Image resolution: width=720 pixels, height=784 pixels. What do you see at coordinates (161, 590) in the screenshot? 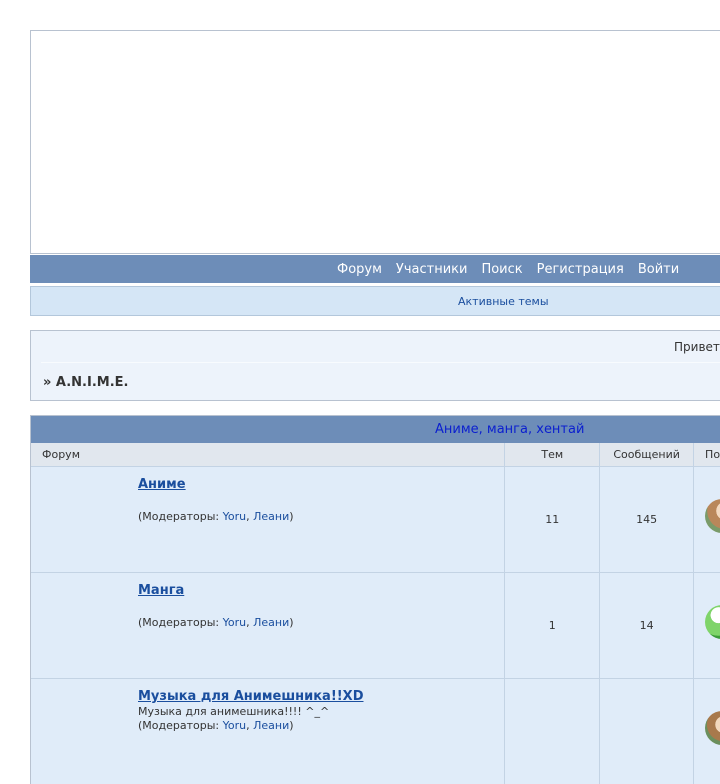
I see `forum-link-manga: Манга` at bounding box center [161, 590].